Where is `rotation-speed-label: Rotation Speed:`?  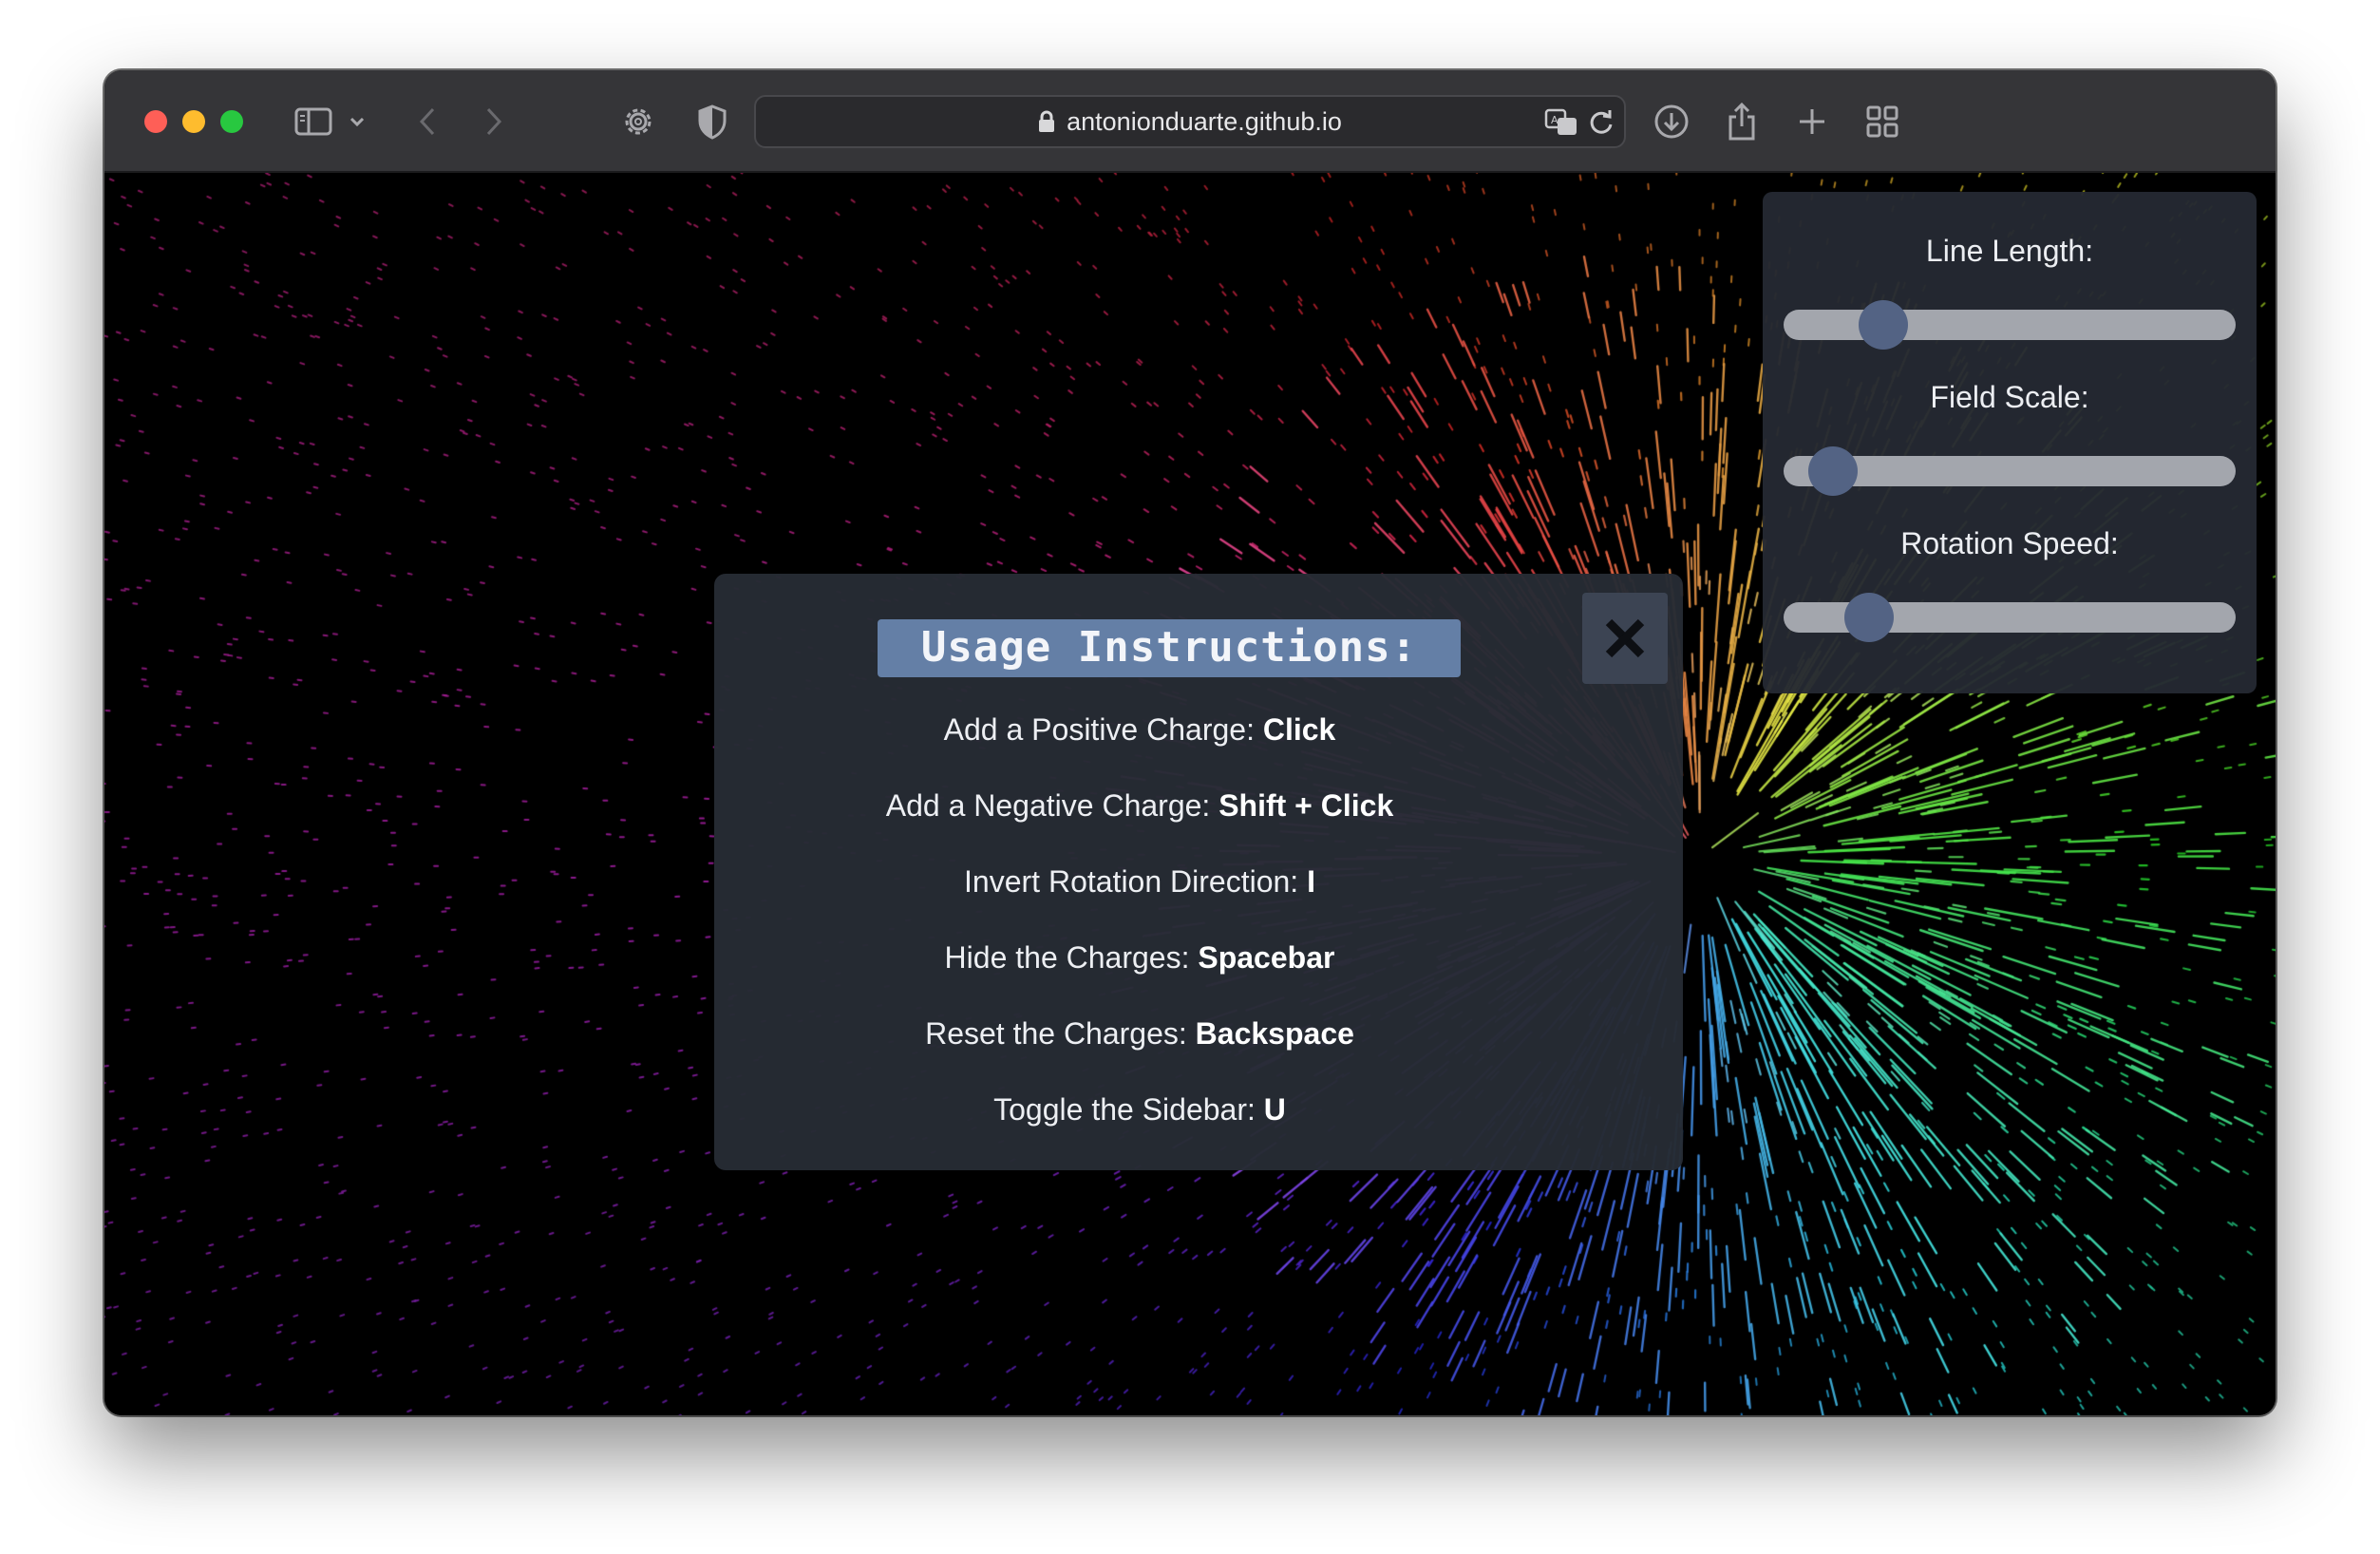
rotation-speed-label: Rotation Speed: is located at coordinates (2009, 543).